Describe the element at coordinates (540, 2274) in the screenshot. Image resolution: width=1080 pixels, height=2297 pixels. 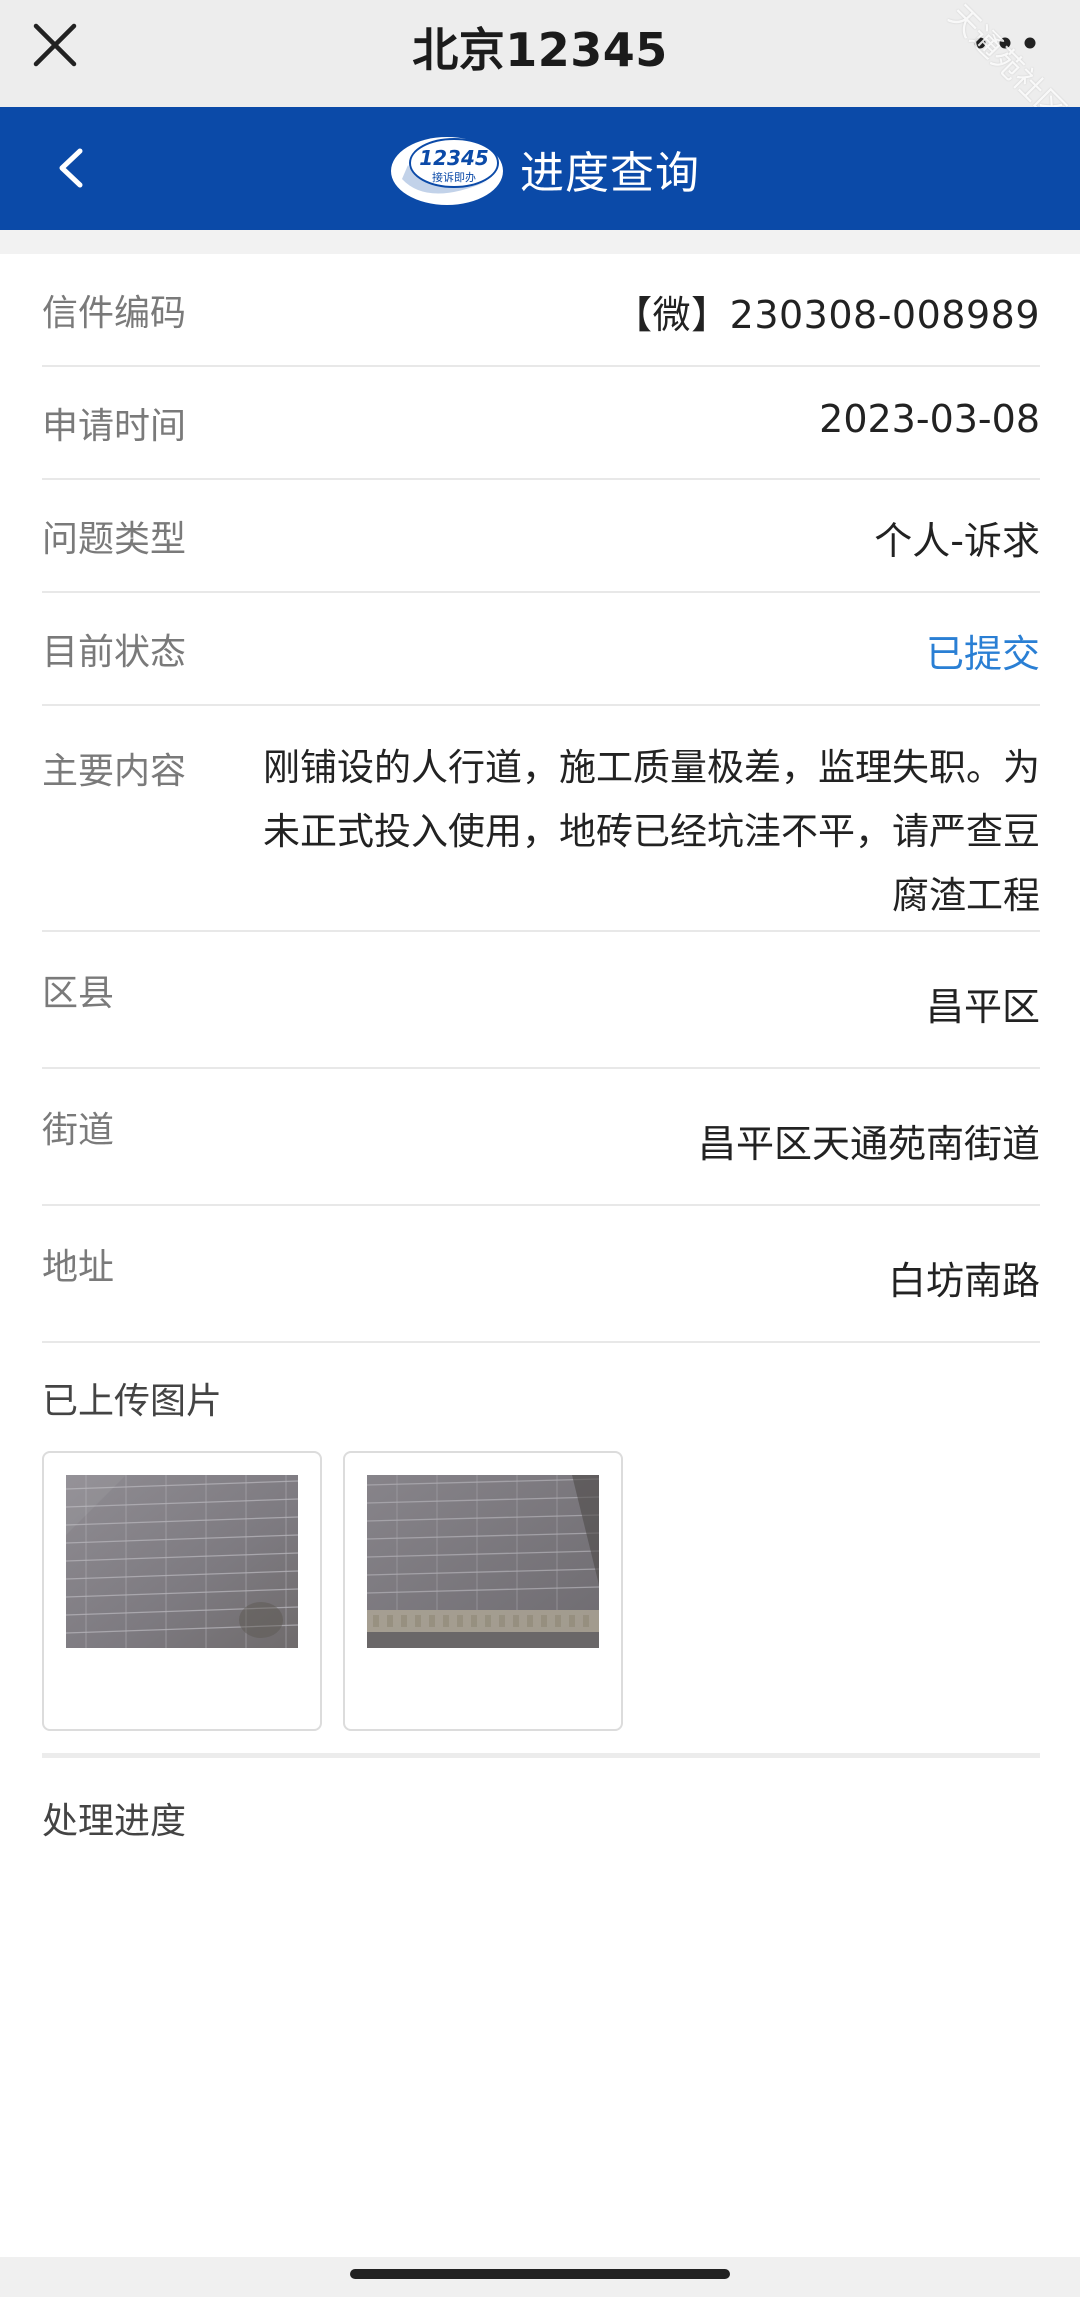
I see `home-indicator` at that location.